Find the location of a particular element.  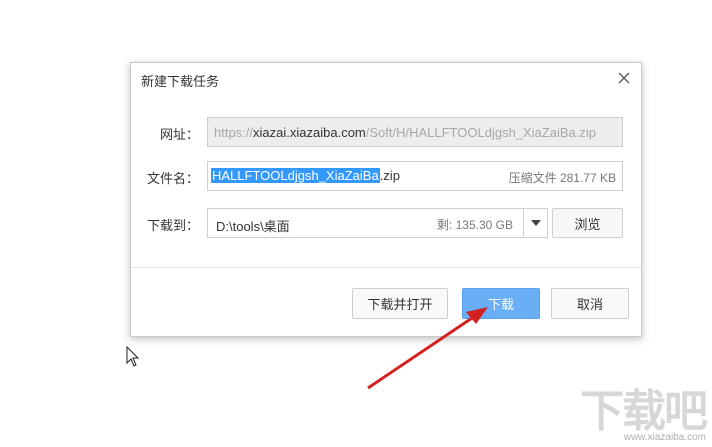

save-path-field: D:\tools\桌面 剩: 135.30 GB is located at coordinates (377, 223).